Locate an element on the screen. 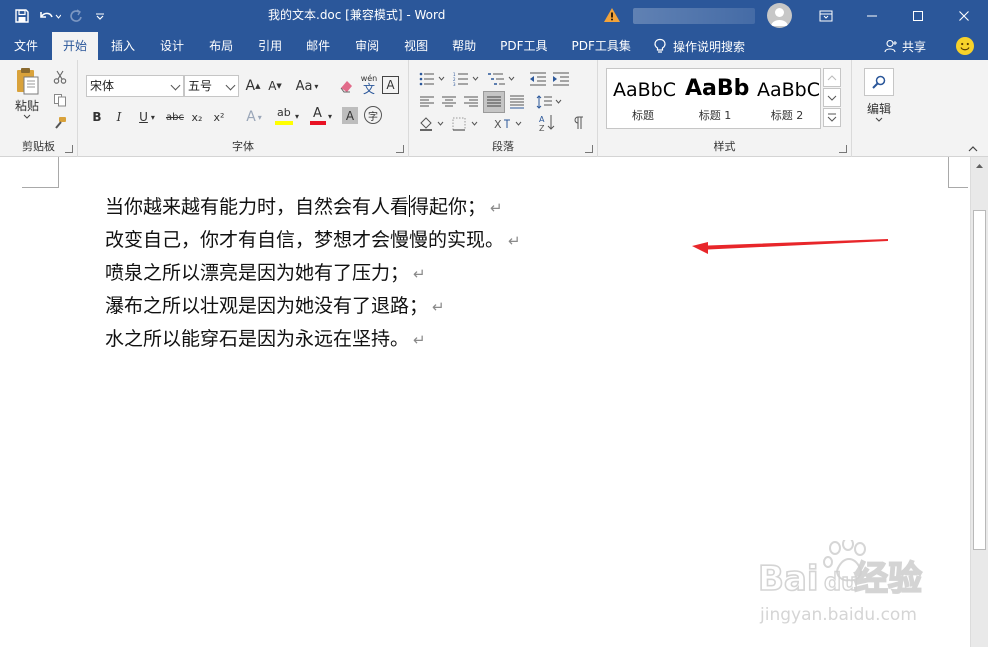 This screenshot has width=988, height=647. minimize-button is located at coordinates (872, 16).